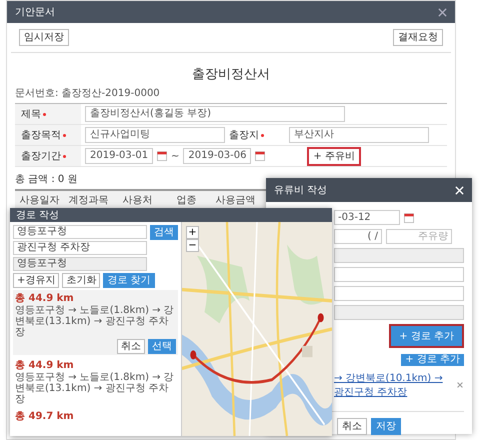 The image size is (480, 440). What do you see at coordinates (48, 114) in the screenshot?
I see `field-label: 제목` at bounding box center [48, 114].